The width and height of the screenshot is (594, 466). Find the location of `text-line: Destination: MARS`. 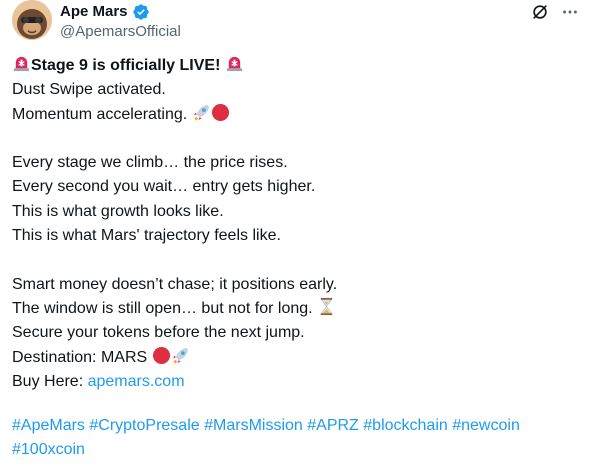

text-line: Destination: MARS is located at coordinates (80, 357).